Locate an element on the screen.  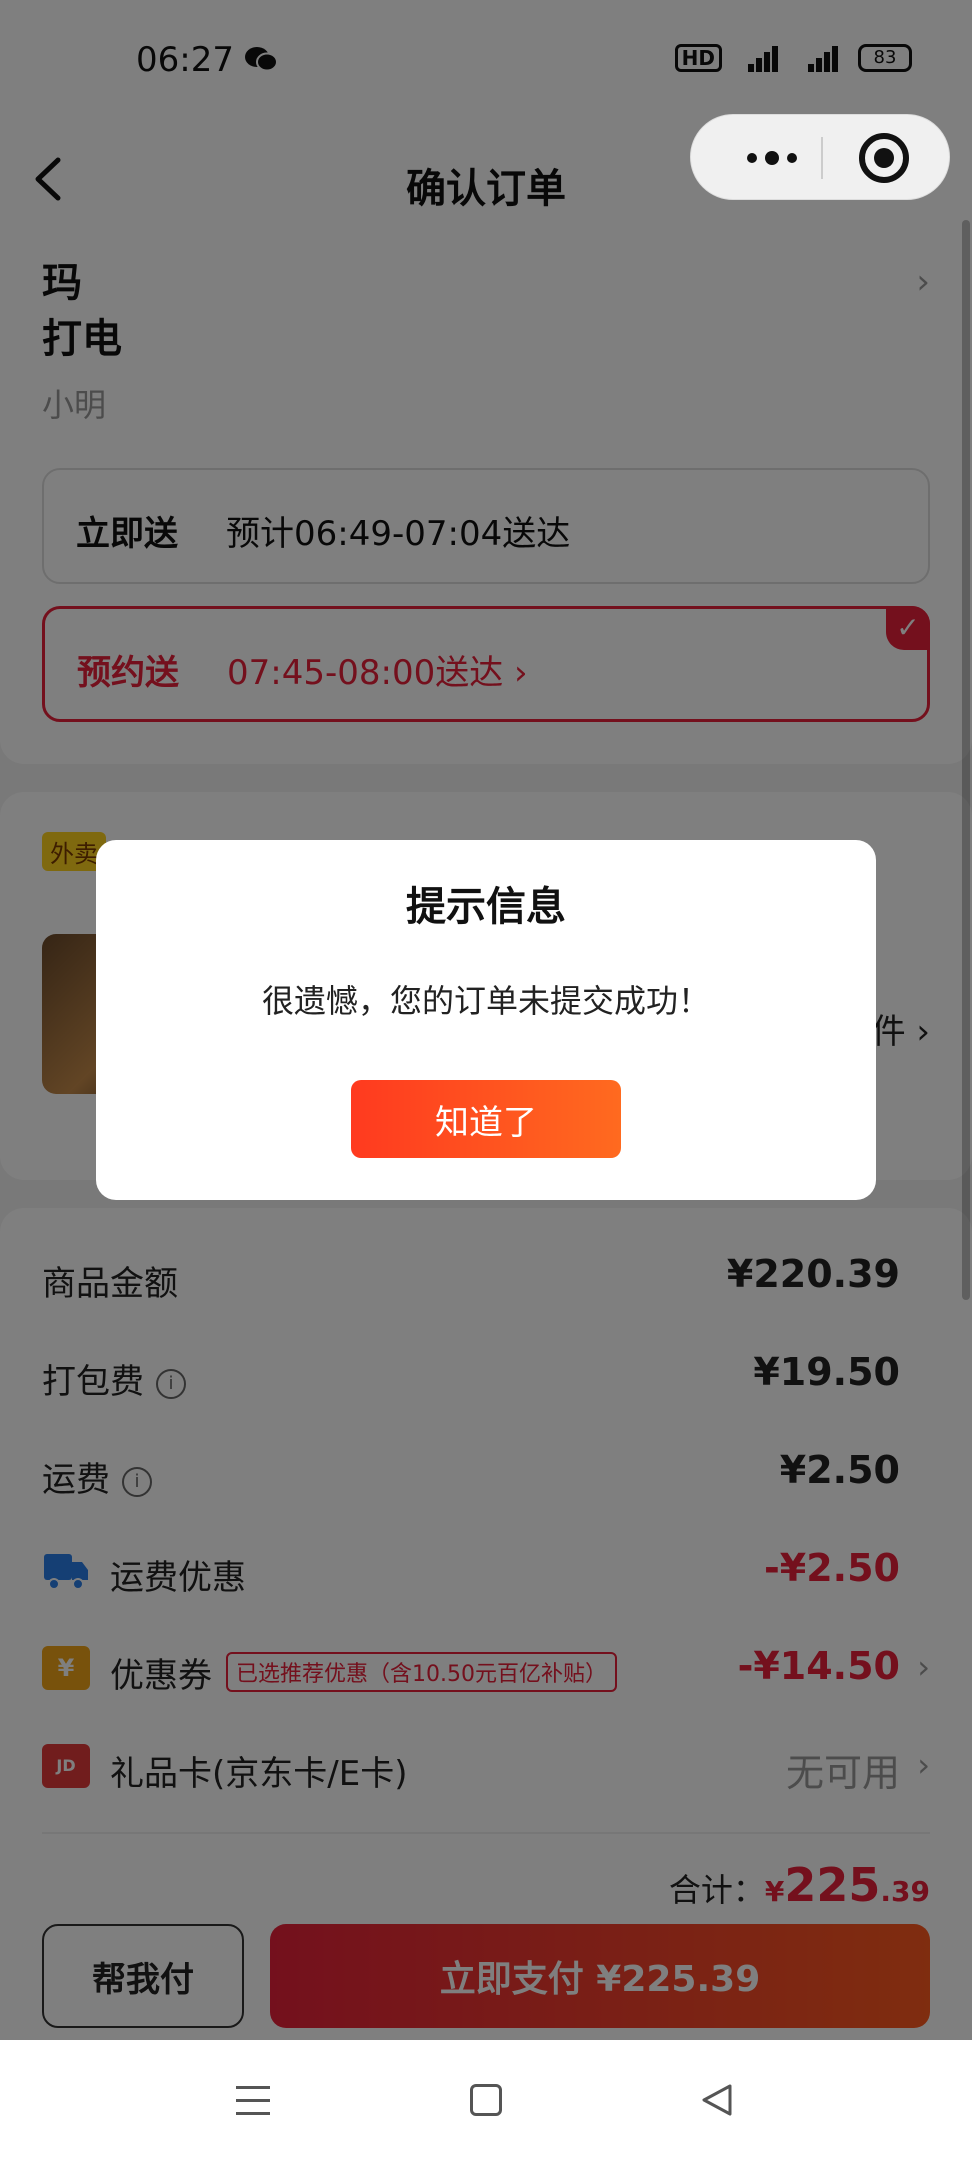
more-dots-icon is located at coordinates (772, 158).